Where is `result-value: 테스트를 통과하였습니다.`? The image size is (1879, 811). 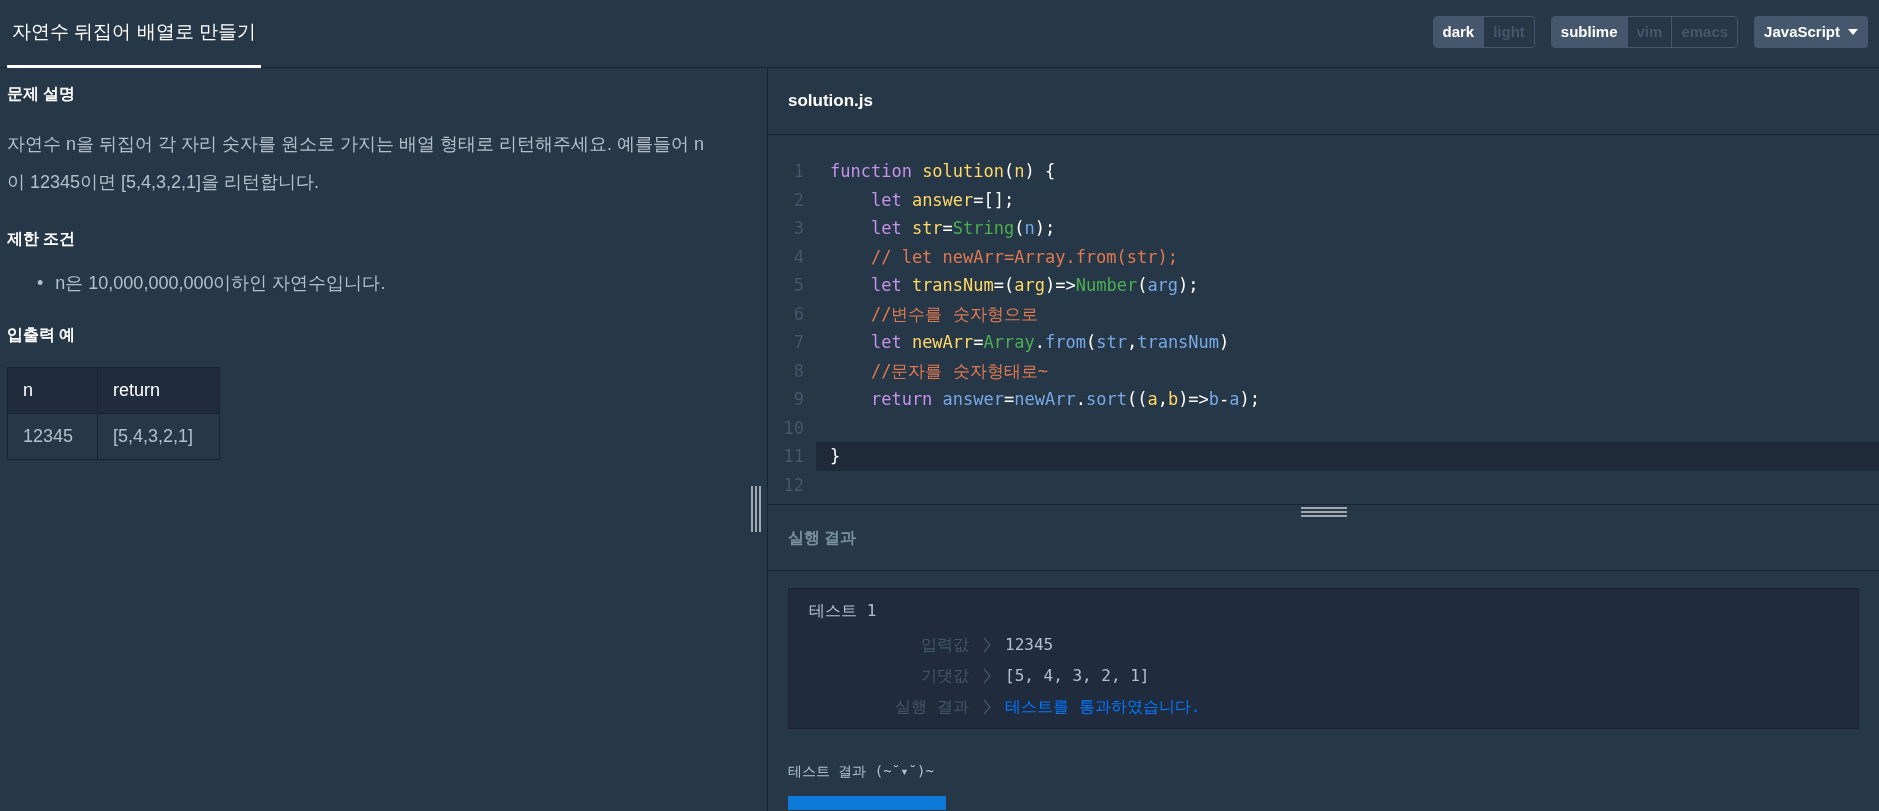
result-value: 테스트를 통과하였습니다. is located at coordinates (1103, 706).